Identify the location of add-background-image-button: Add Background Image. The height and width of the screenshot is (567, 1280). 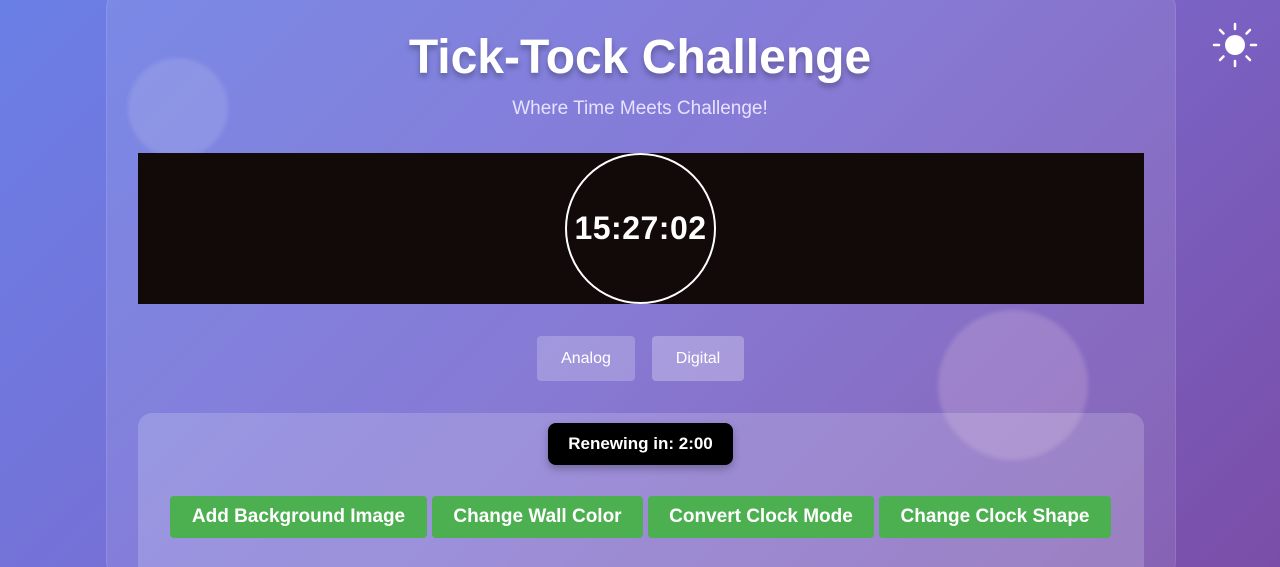
(298, 517).